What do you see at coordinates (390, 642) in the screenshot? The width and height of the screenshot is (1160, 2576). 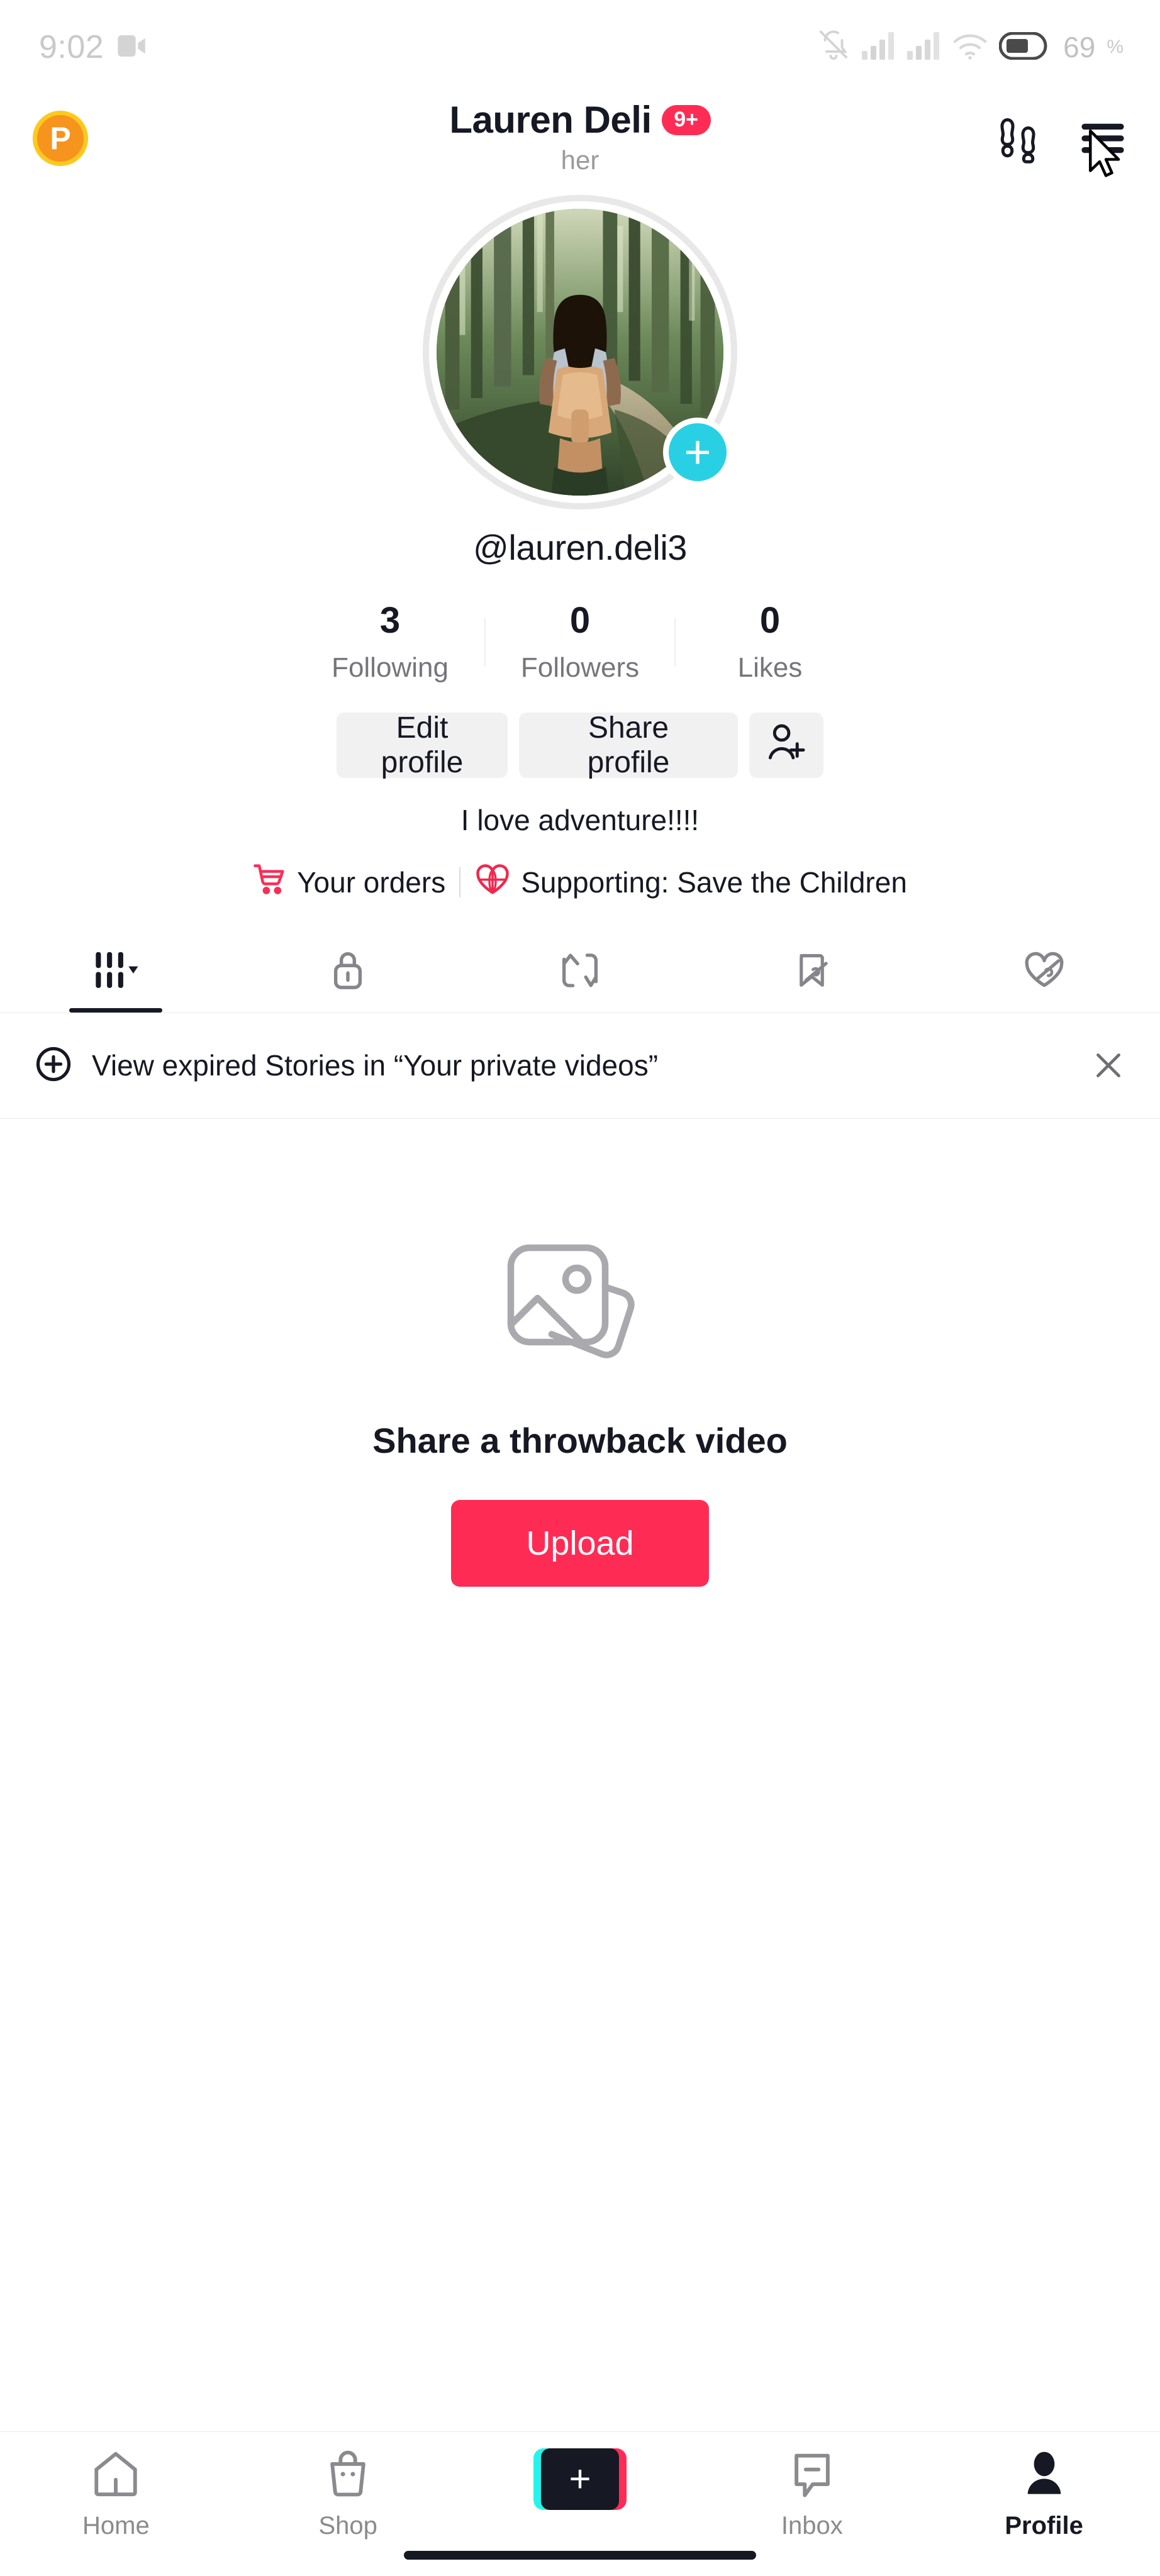 I see `stat-following: 3 Following` at bounding box center [390, 642].